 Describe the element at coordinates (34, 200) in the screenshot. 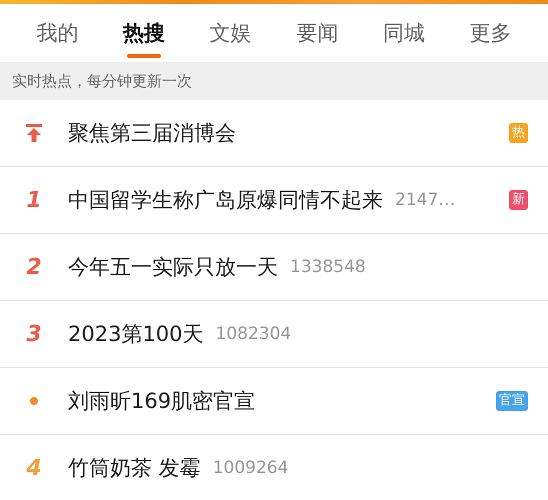

I see `rank-number: 1` at that location.